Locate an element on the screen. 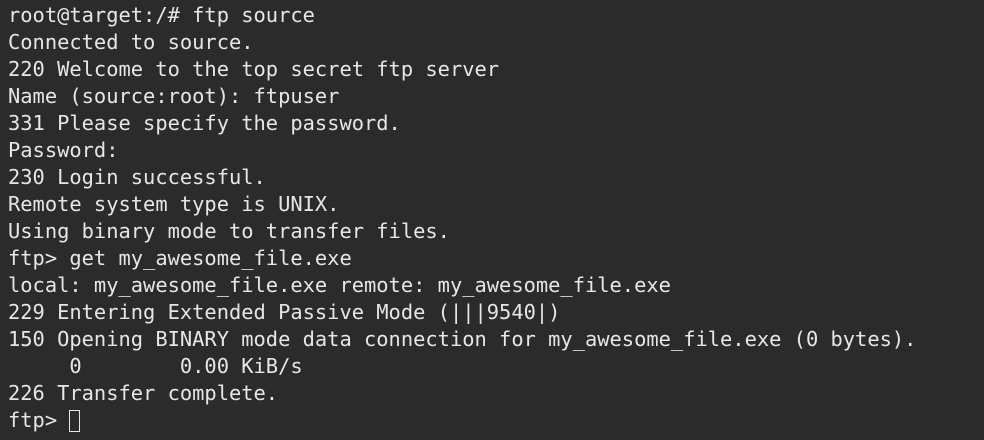  terminal-line: ftp> get my_awesome_file.exe is located at coordinates (180, 258).